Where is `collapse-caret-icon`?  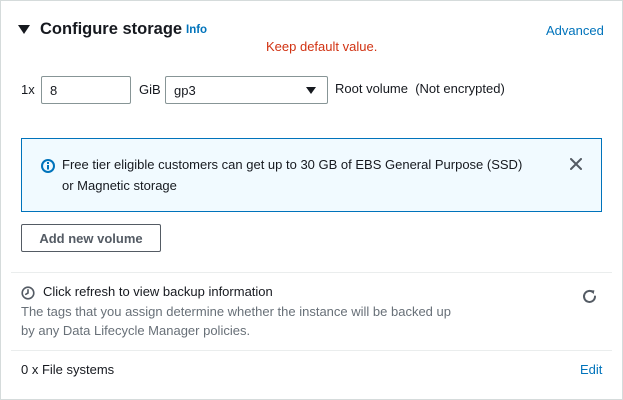 collapse-caret-icon is located at coordinates (24, 29).